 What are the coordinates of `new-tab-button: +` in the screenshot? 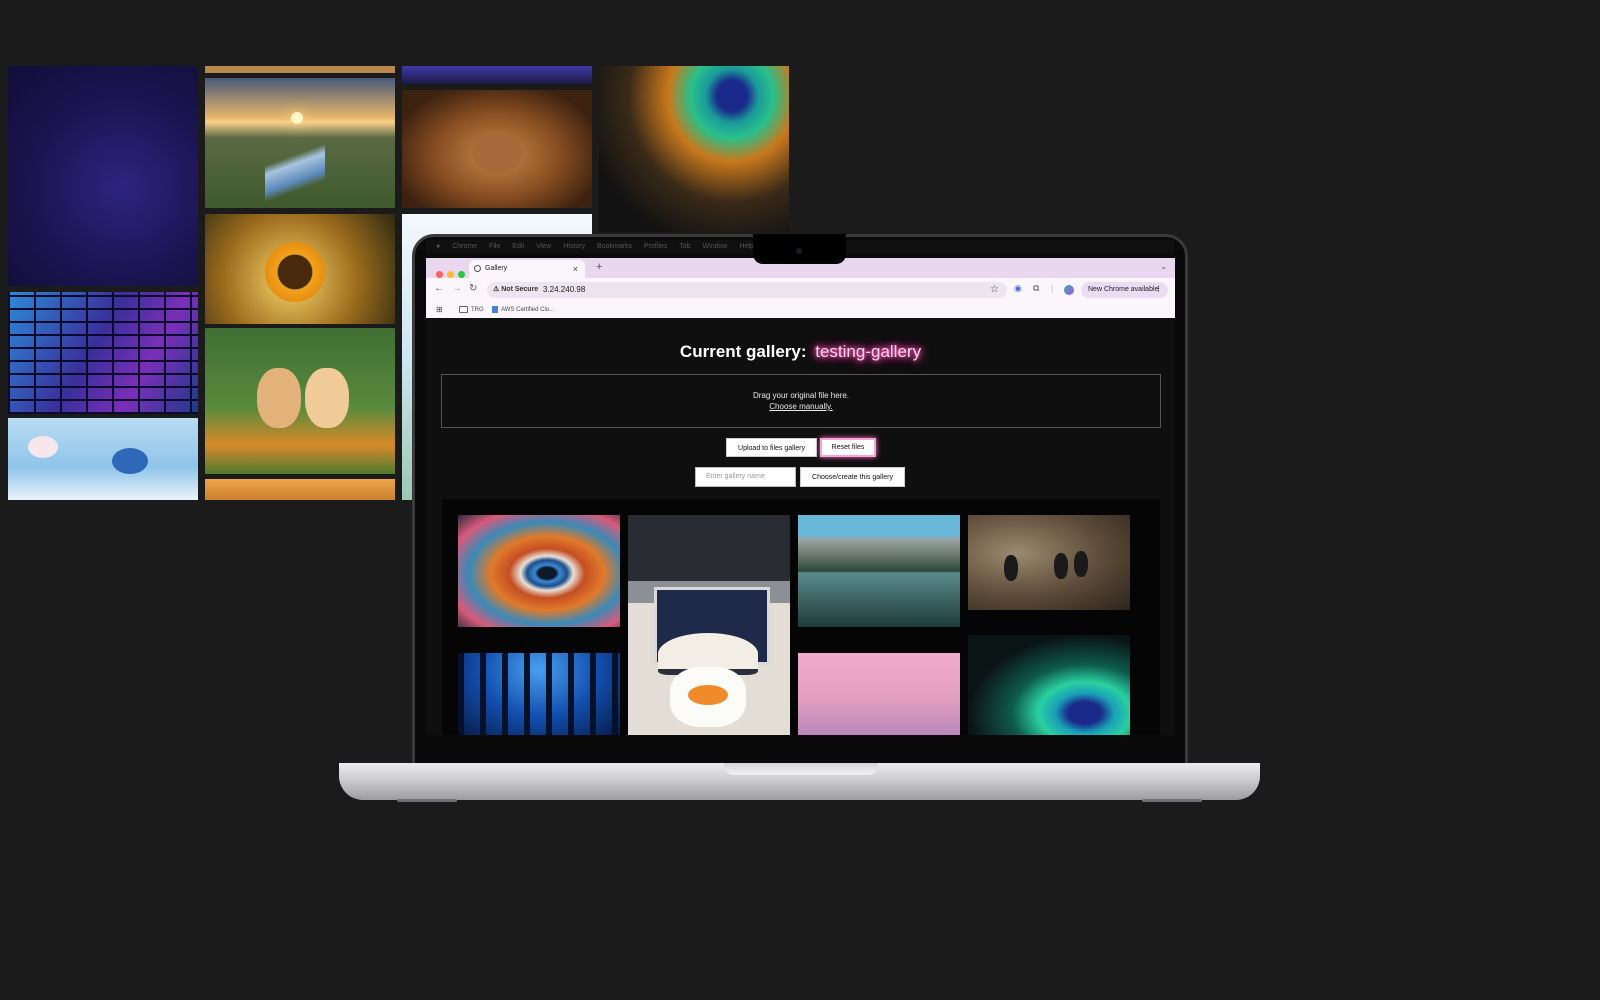 It's located at (599, 267).